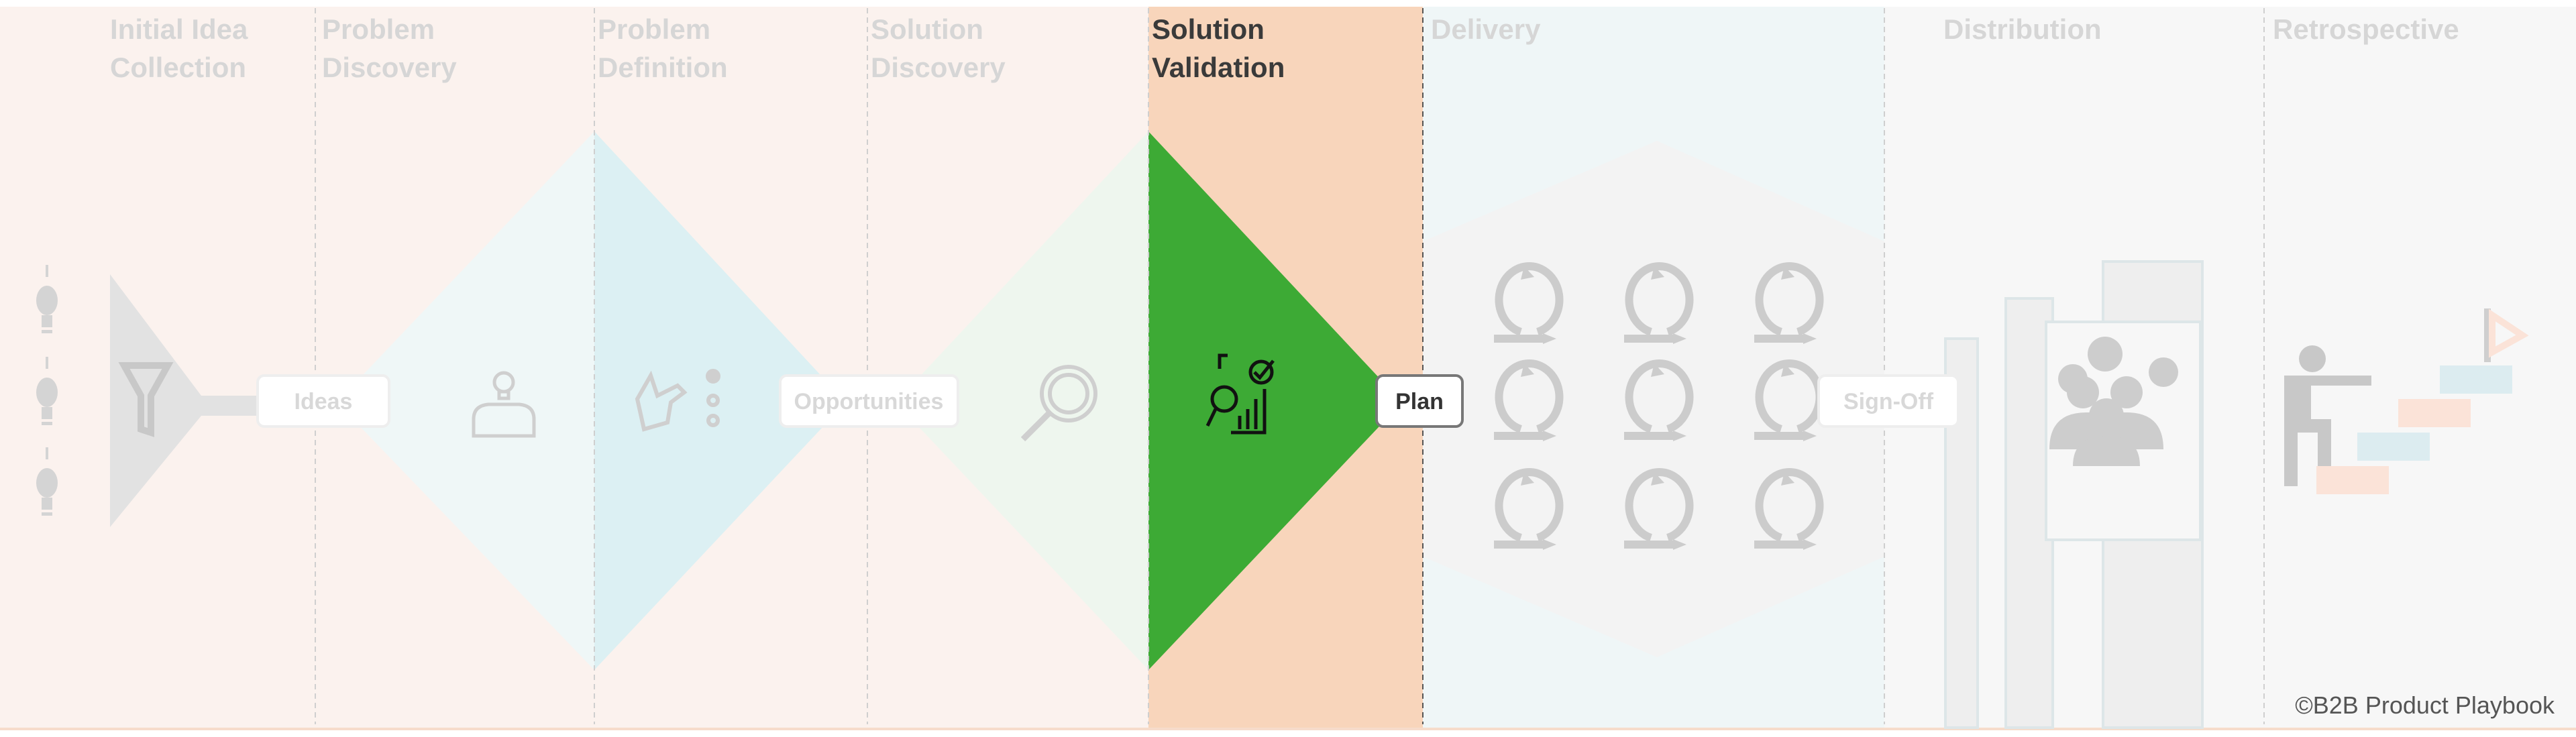 The width and height of the screenshot is (2576, 737). I want to click on milestone-ideas: Ideas, so click(323, 401).